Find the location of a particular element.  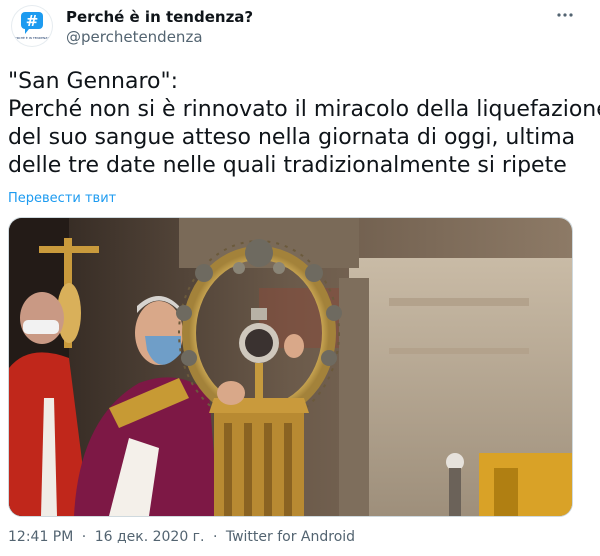

avatar-symbol: # is located at coordinates (32, 21).